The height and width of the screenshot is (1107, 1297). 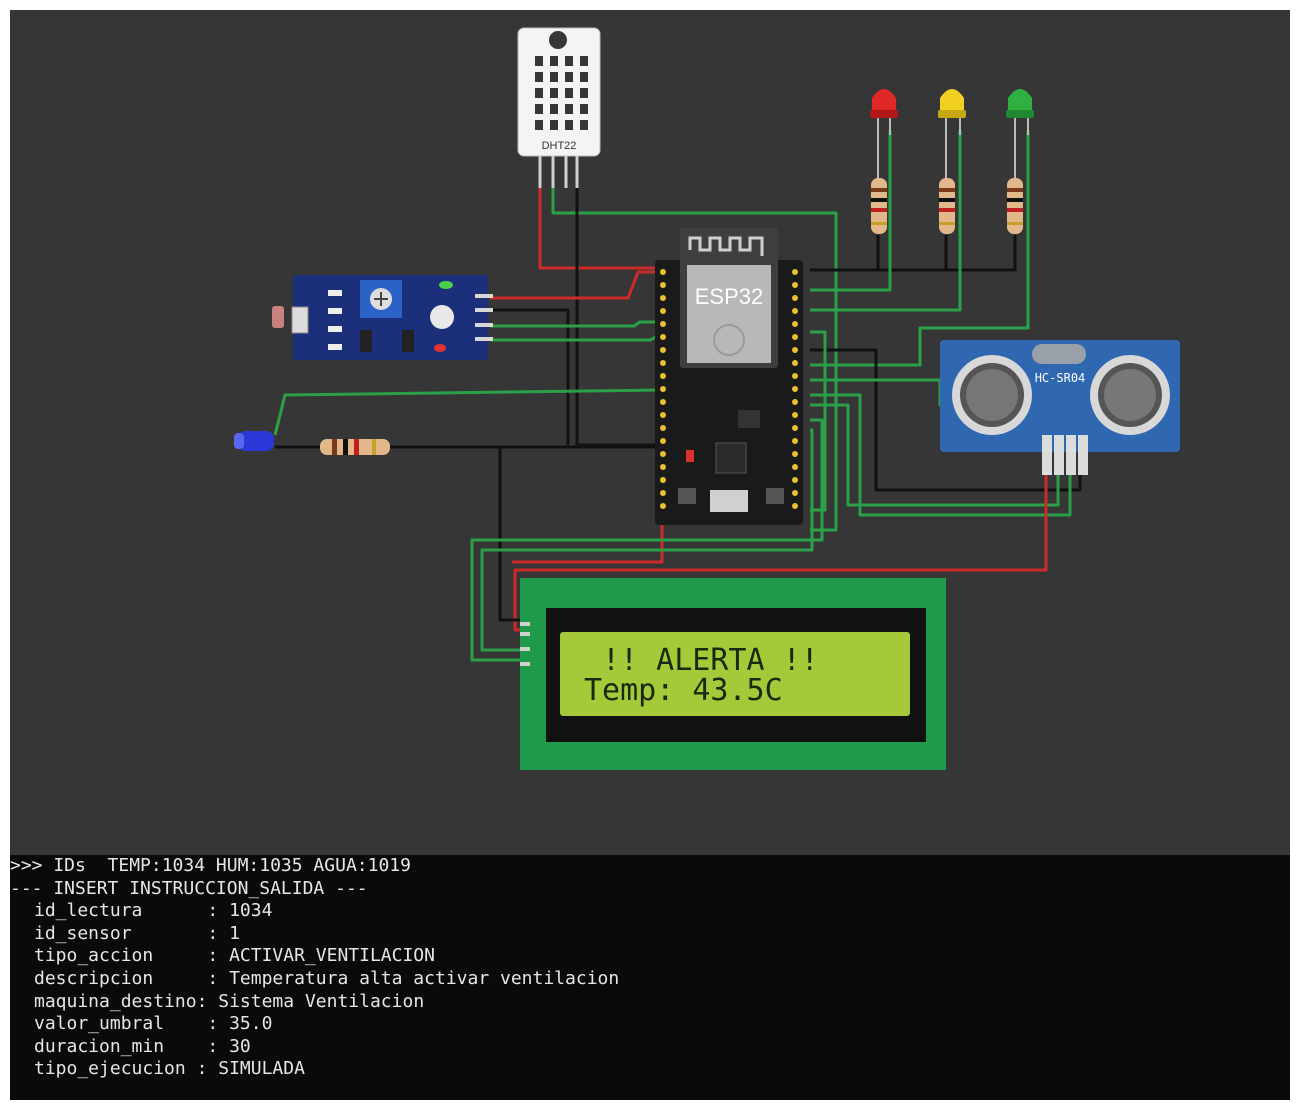 What do you see at coordinates (1015, 206) in the screenshot?
I see `resistor-green-led` at bounding box center [1015, 206].